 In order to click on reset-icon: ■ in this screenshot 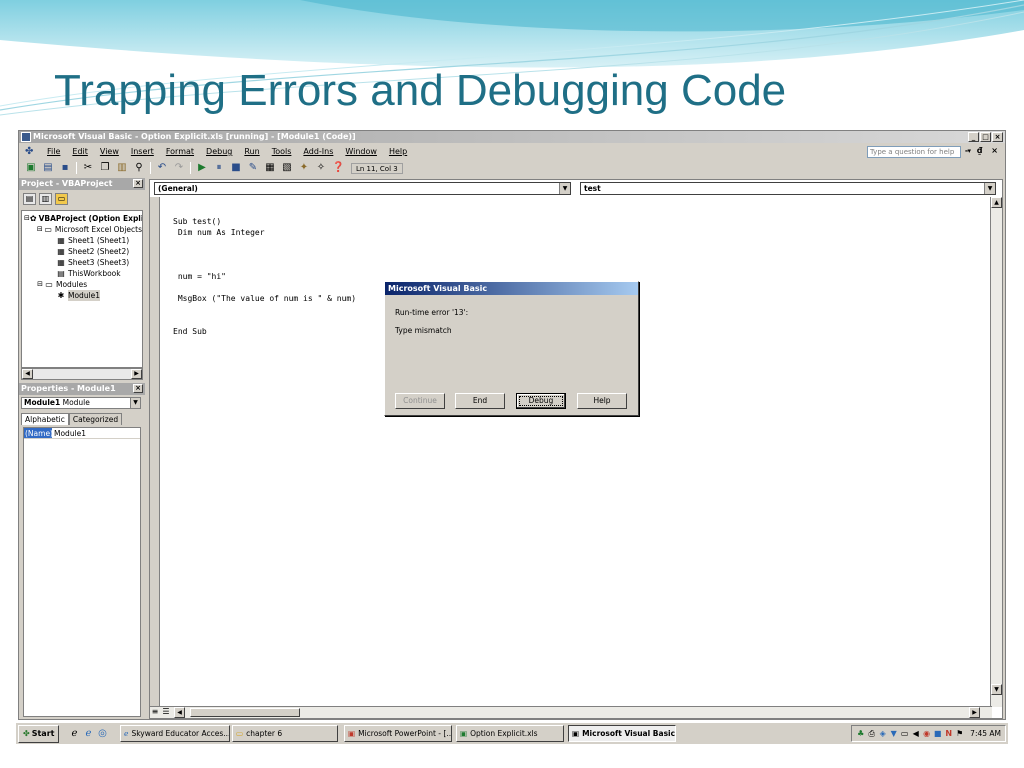, I will do `click(236, 168)`.